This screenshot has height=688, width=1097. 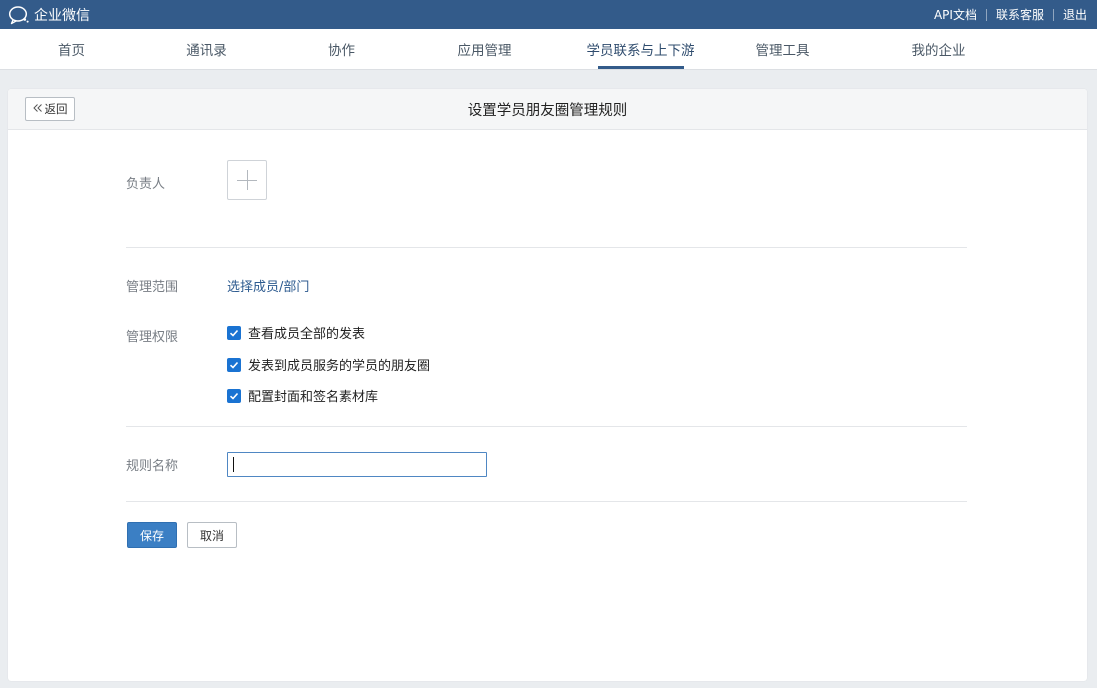 What do you see at coordinates (56, 109) in the screenshot?
I see `back-label: 返回` at bounding box center [56, 109].